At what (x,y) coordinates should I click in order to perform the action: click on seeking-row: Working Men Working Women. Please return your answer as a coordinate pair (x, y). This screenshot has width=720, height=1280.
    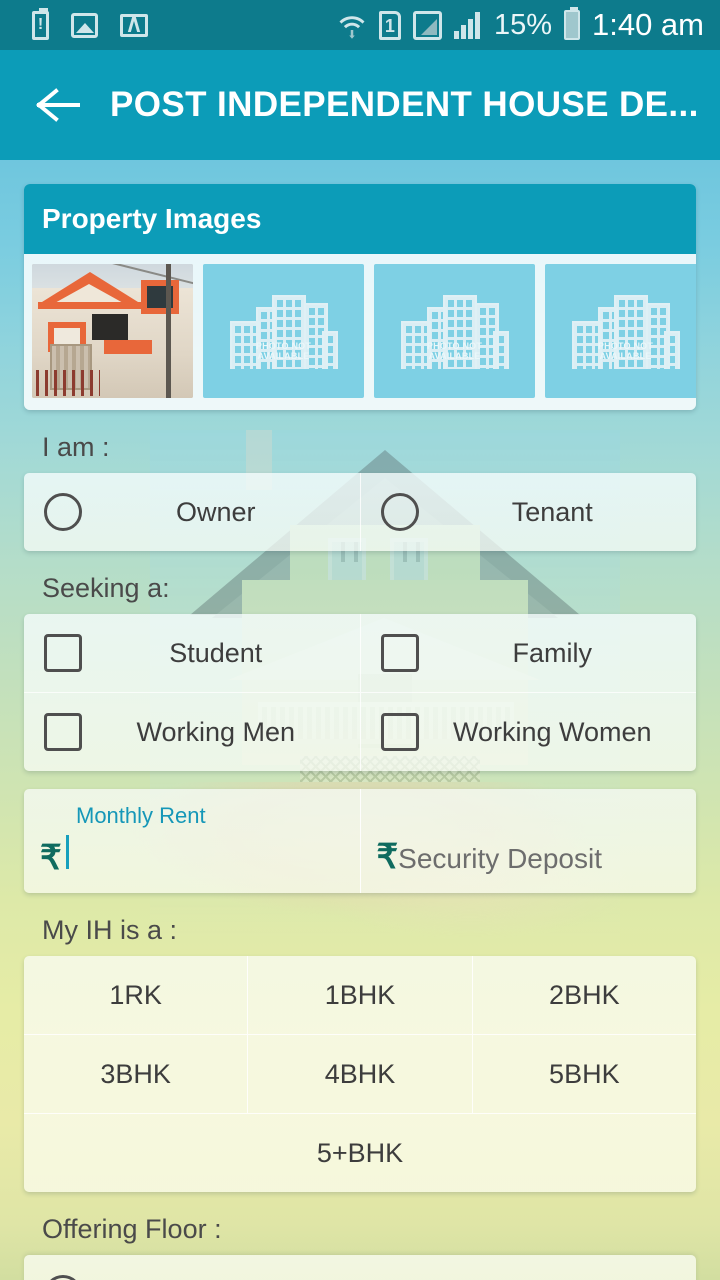
    Looking at the image, I should click on (360, 731).